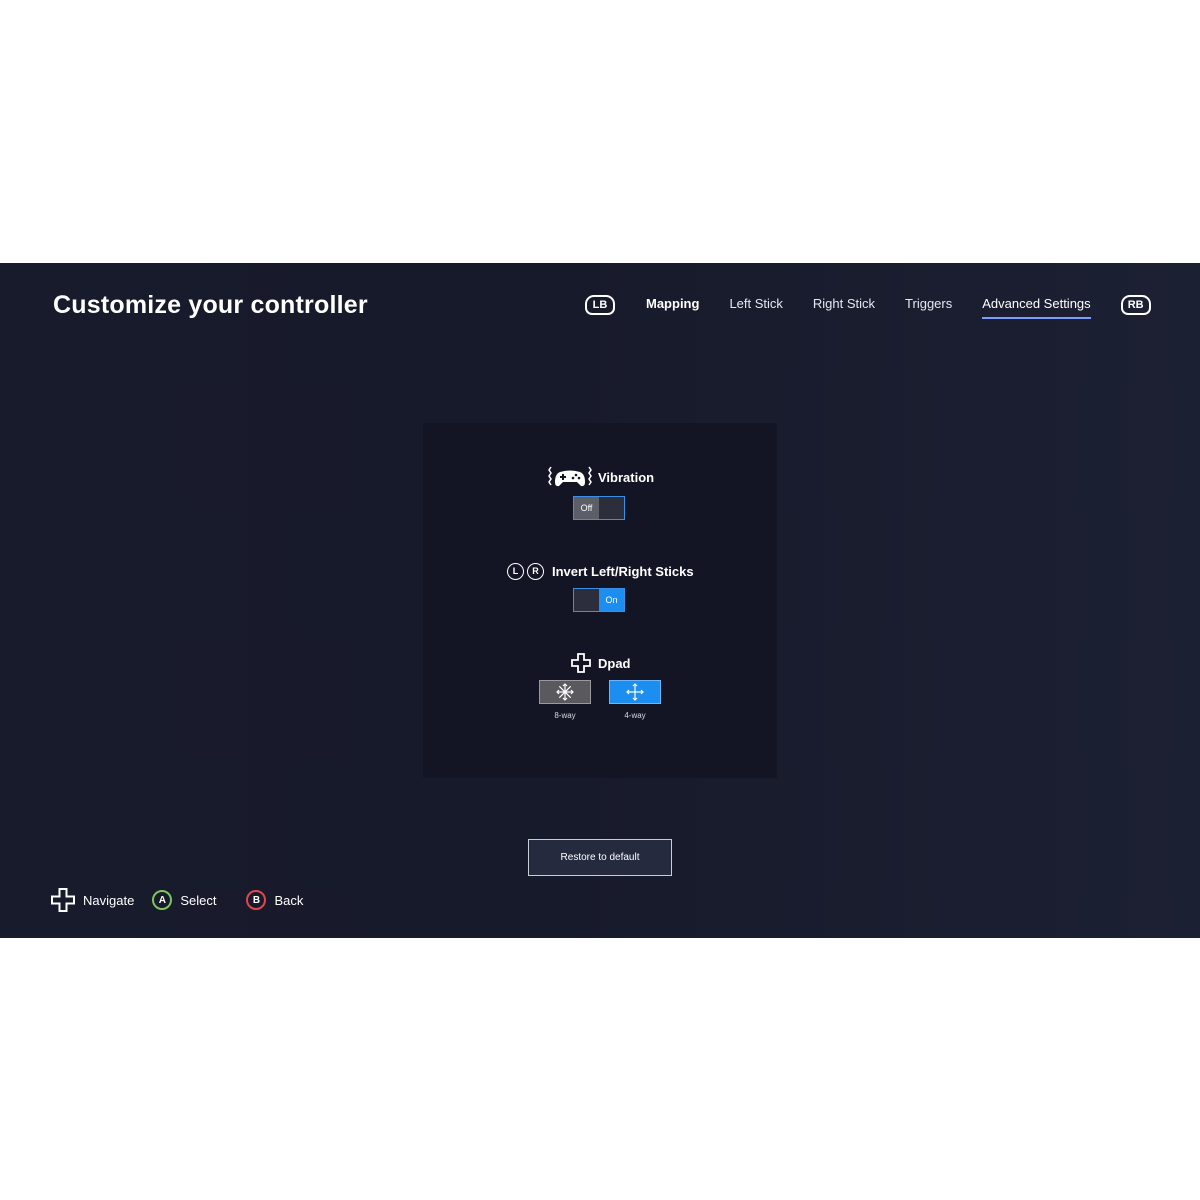  Describe the element at coordinates (565, 715) in the screenshot. I see `dpad-8-way-caption: 8-way` at that location.